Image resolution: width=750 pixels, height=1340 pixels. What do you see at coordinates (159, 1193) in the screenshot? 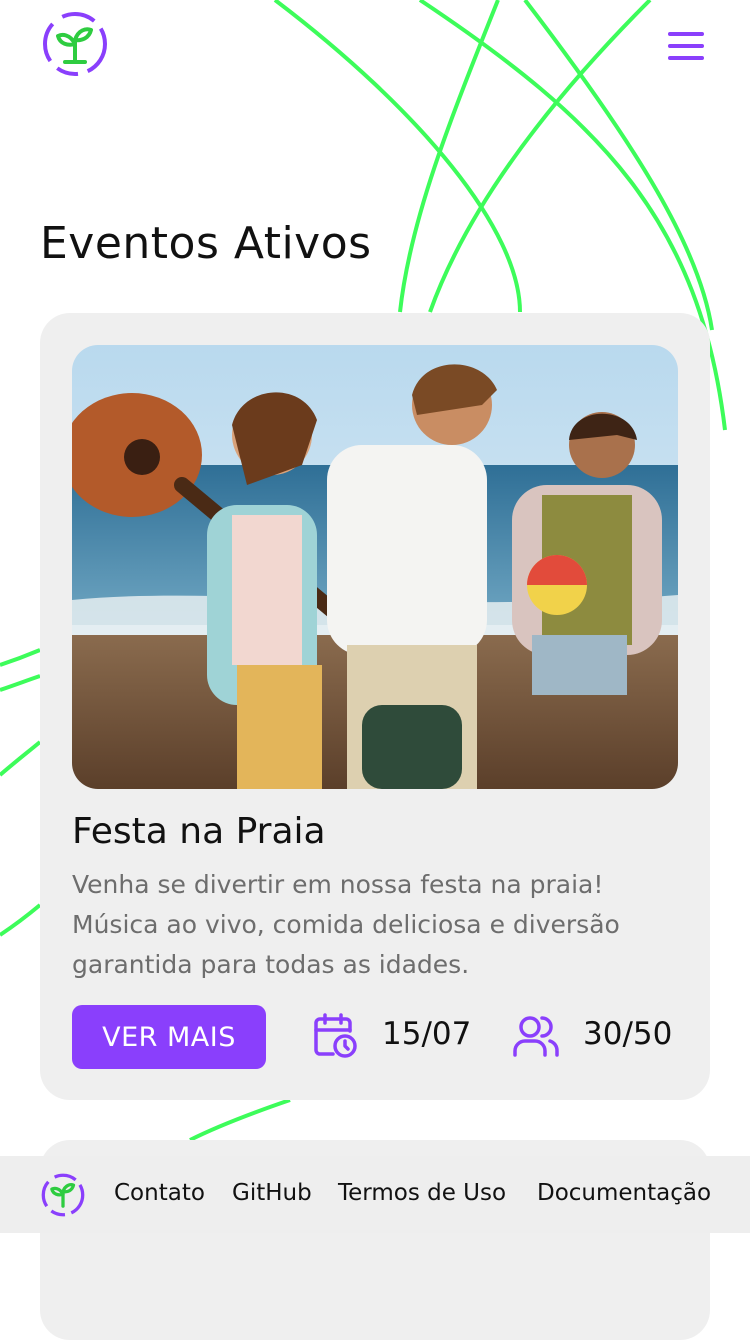
I see `footer-link-contato: Contato` at bounding box center [159, 1193].